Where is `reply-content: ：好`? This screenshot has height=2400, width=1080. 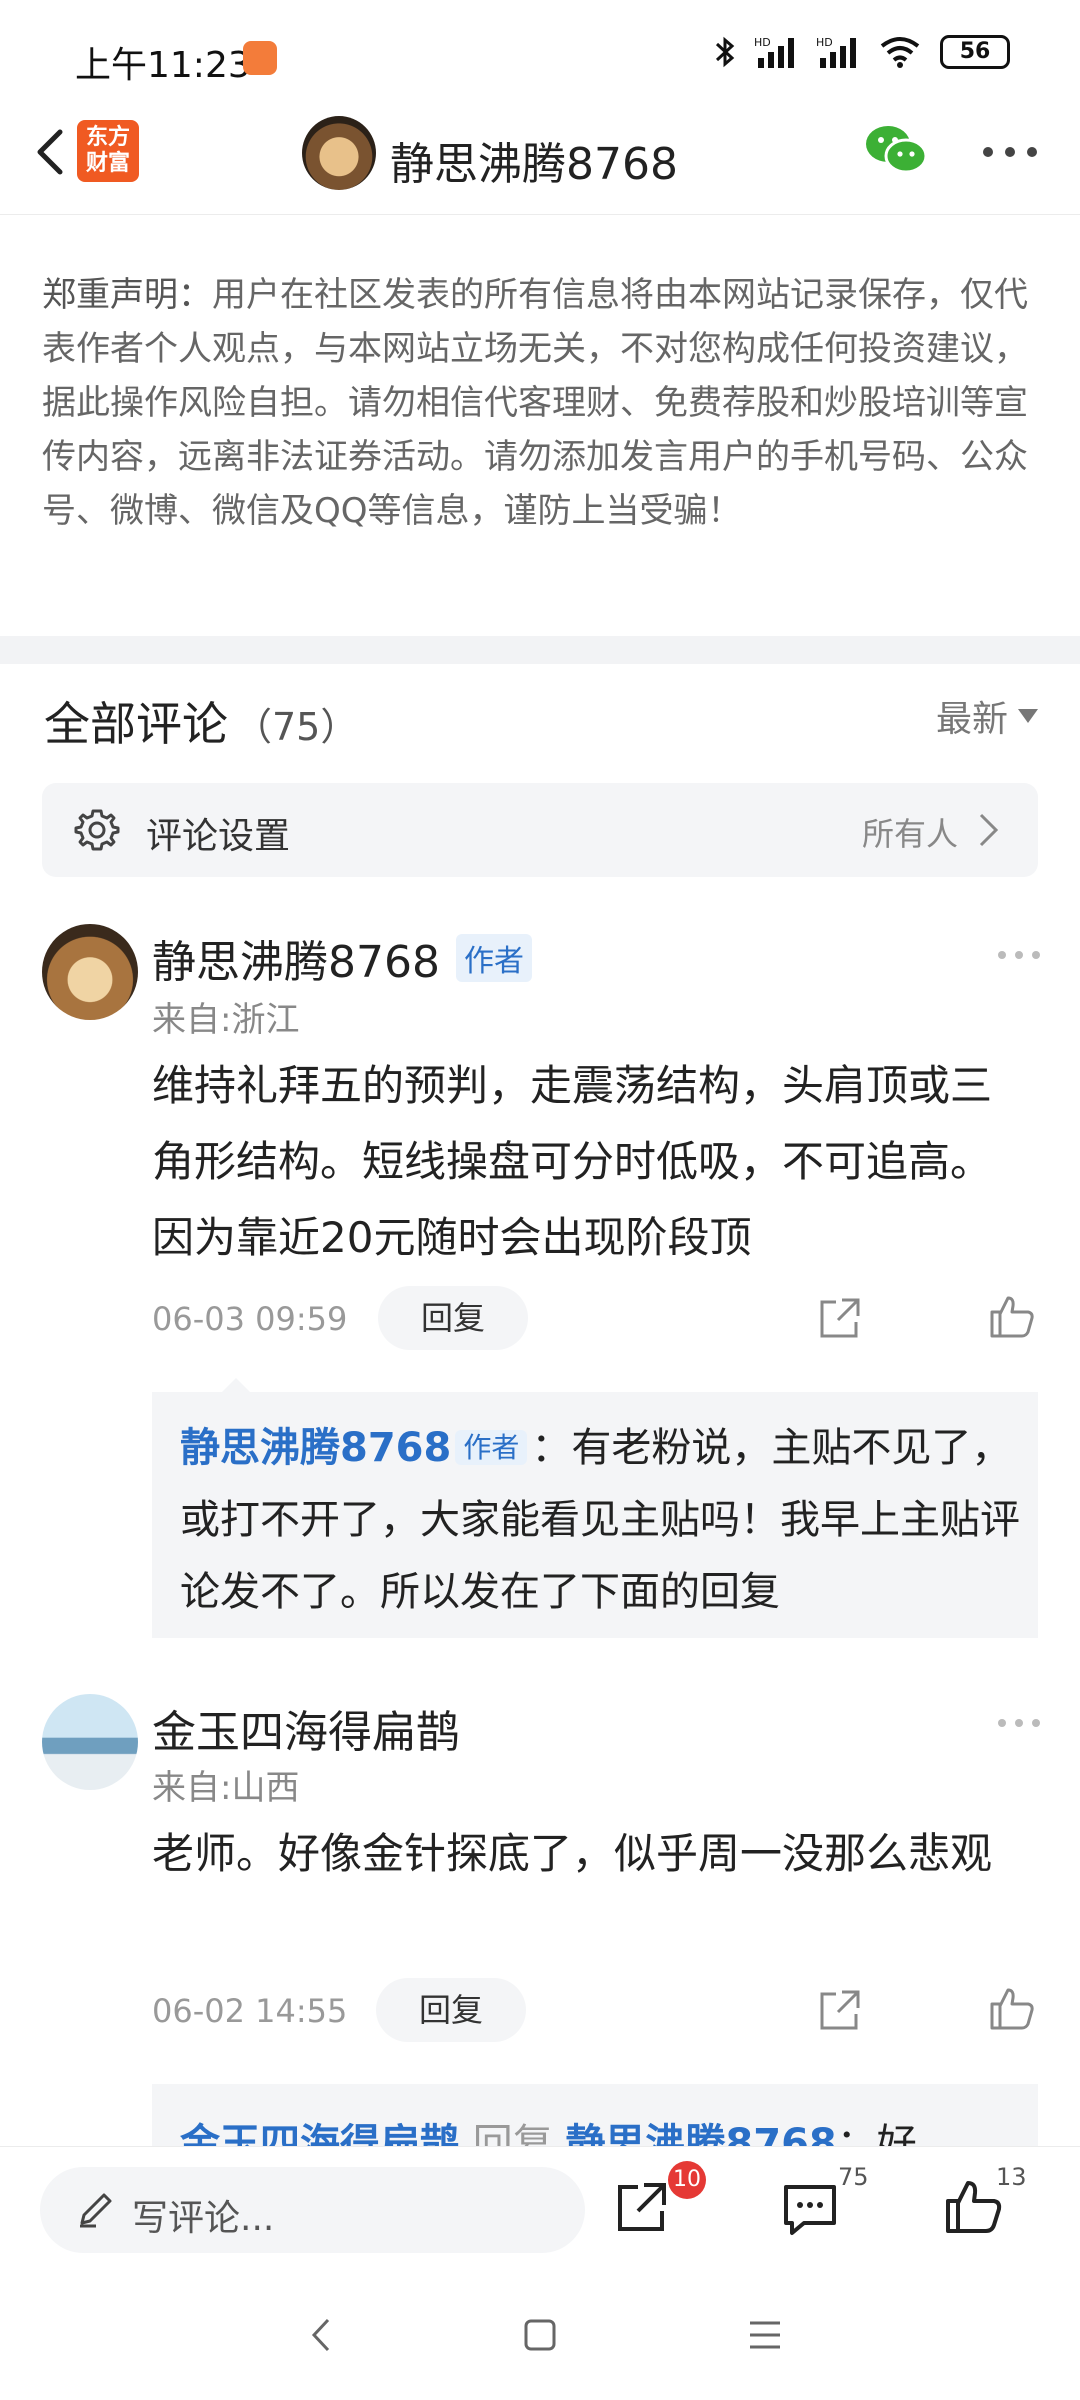
reply-content: ：好 is located at coordinates (876, 2133).